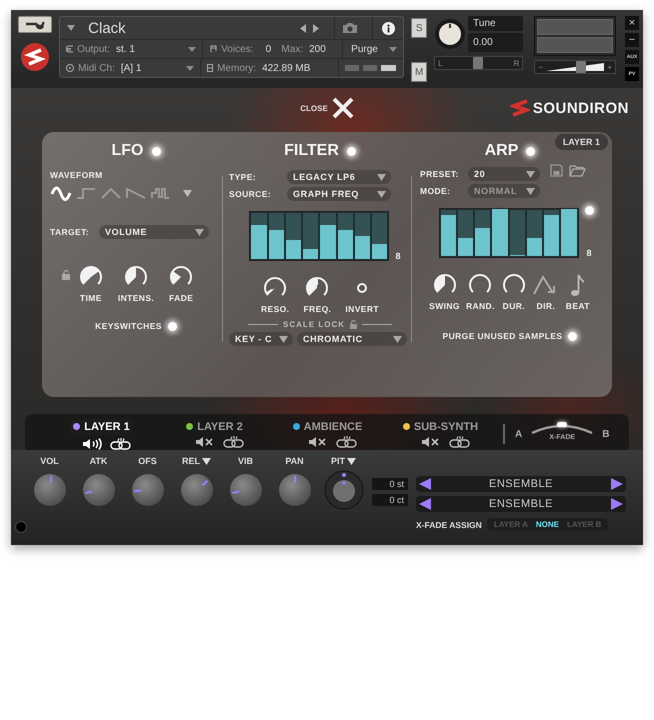 Image resolution: width=654 pixels, height=720 pixels. Describe the element at coordinates (131, 68) in the screenshot. I see `midi-channel-value: [A] 1` at that location.